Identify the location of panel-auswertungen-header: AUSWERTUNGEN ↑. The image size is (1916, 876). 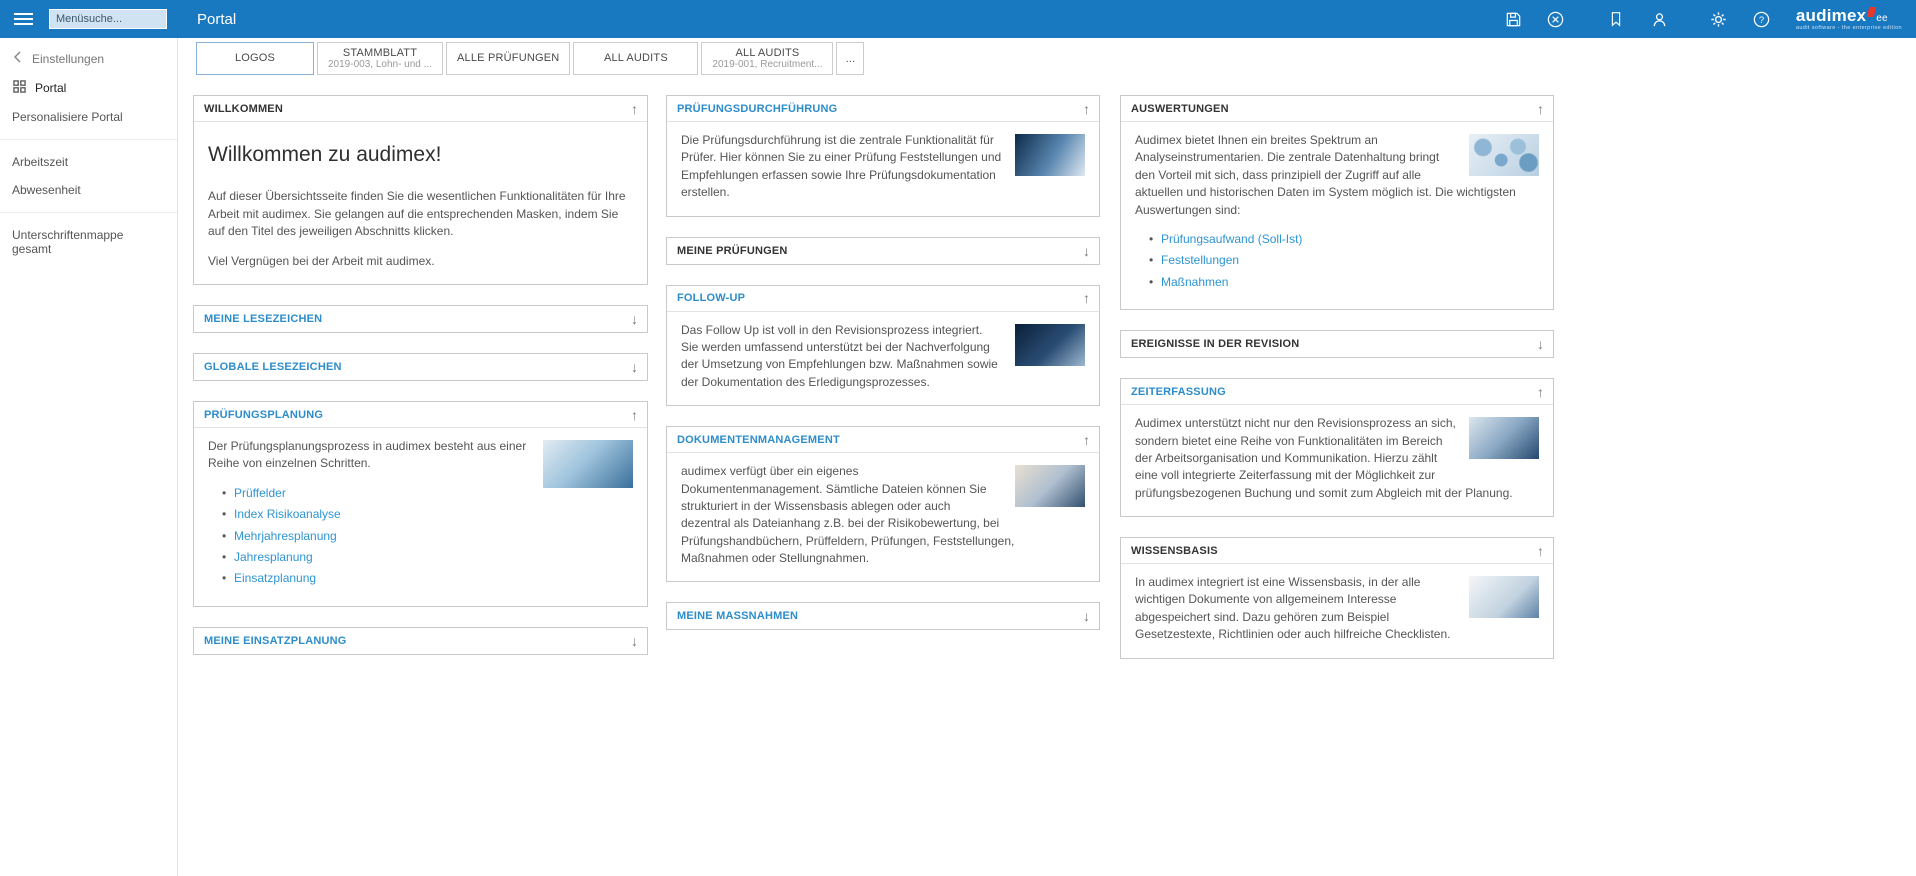
(1337, 109).